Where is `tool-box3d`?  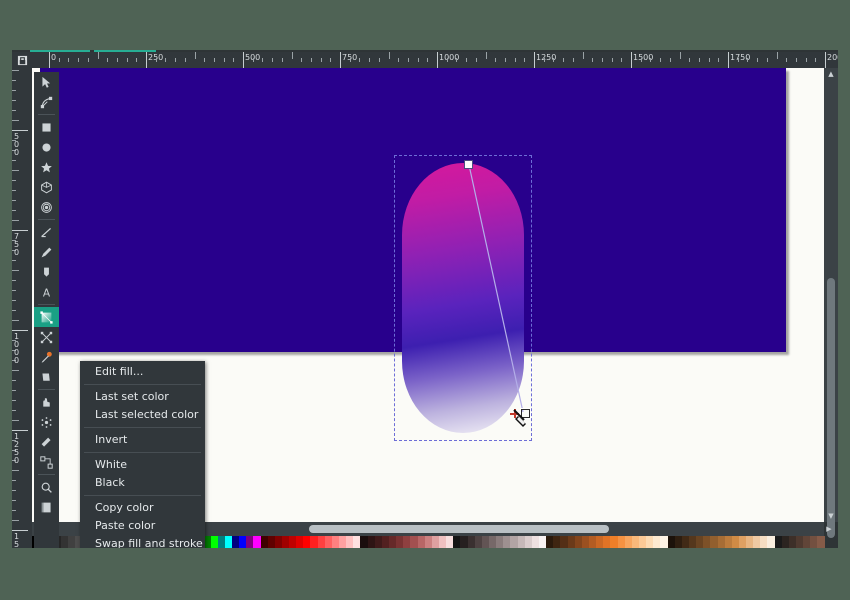 tool-box3d is located at coordinates (46, 187).